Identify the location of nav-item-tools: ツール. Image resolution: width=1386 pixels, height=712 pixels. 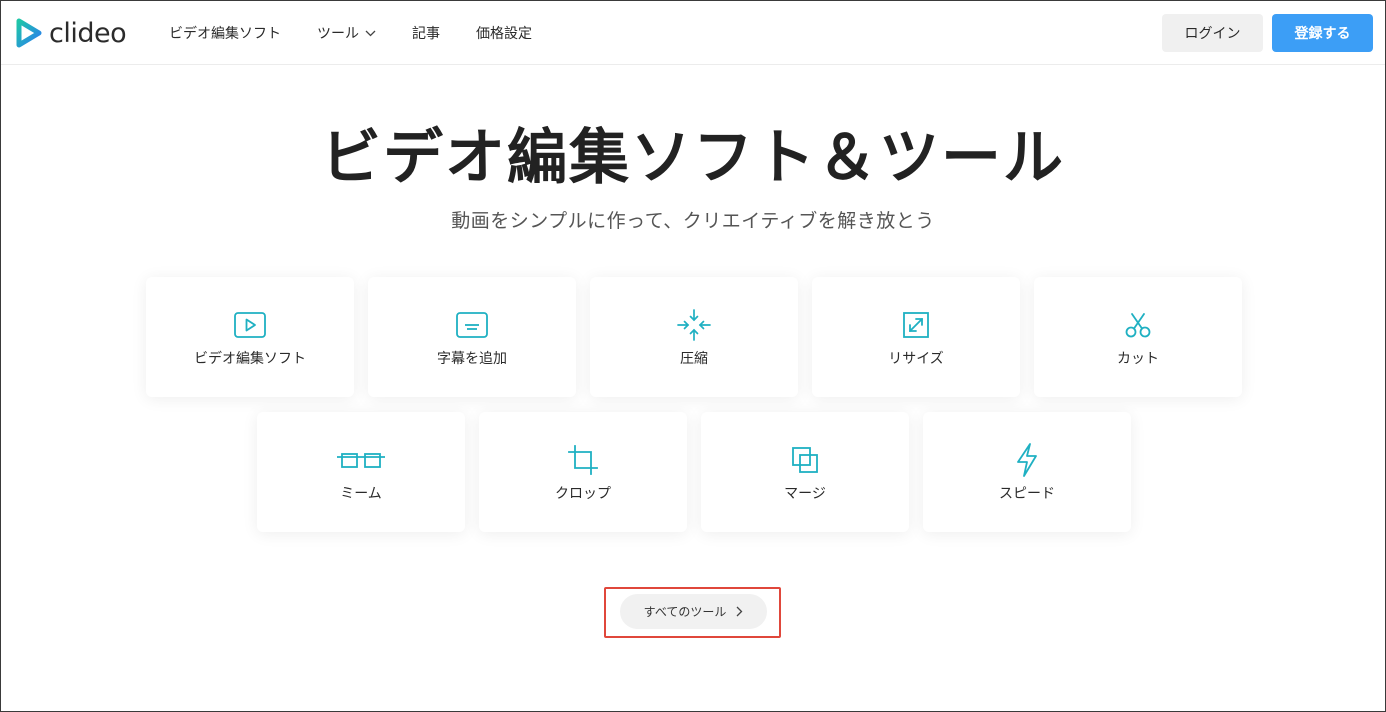
(346, 33).